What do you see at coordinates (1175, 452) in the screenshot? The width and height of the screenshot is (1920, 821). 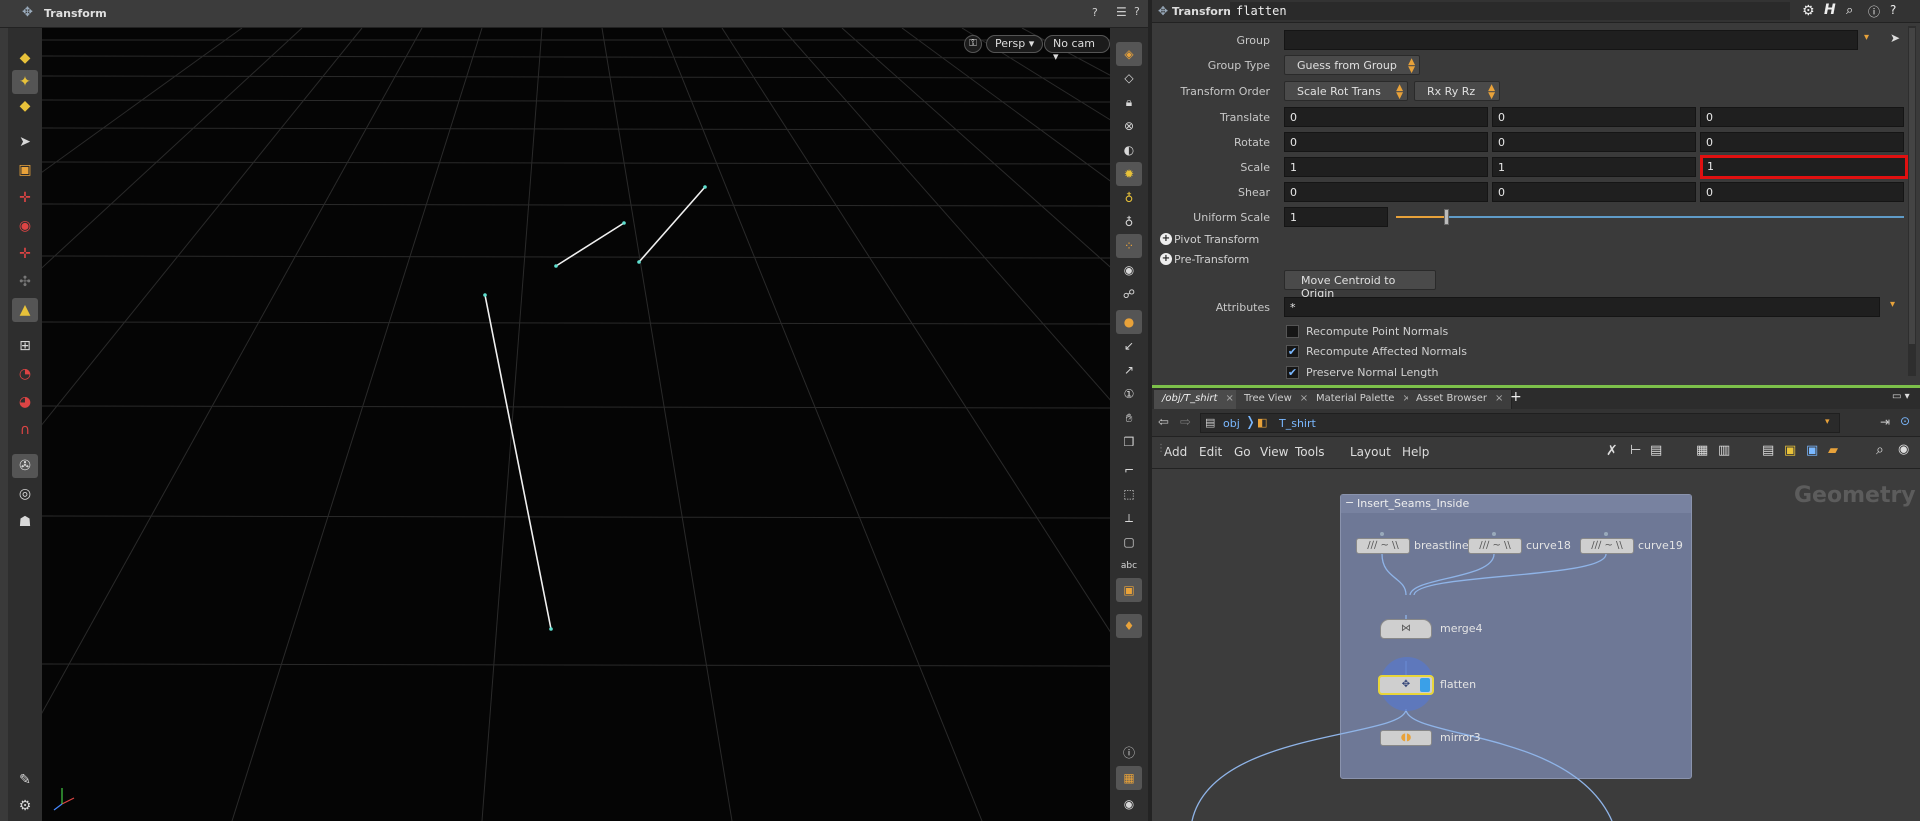 I see `menu-add: Add` at bounding box center [1175, 452].